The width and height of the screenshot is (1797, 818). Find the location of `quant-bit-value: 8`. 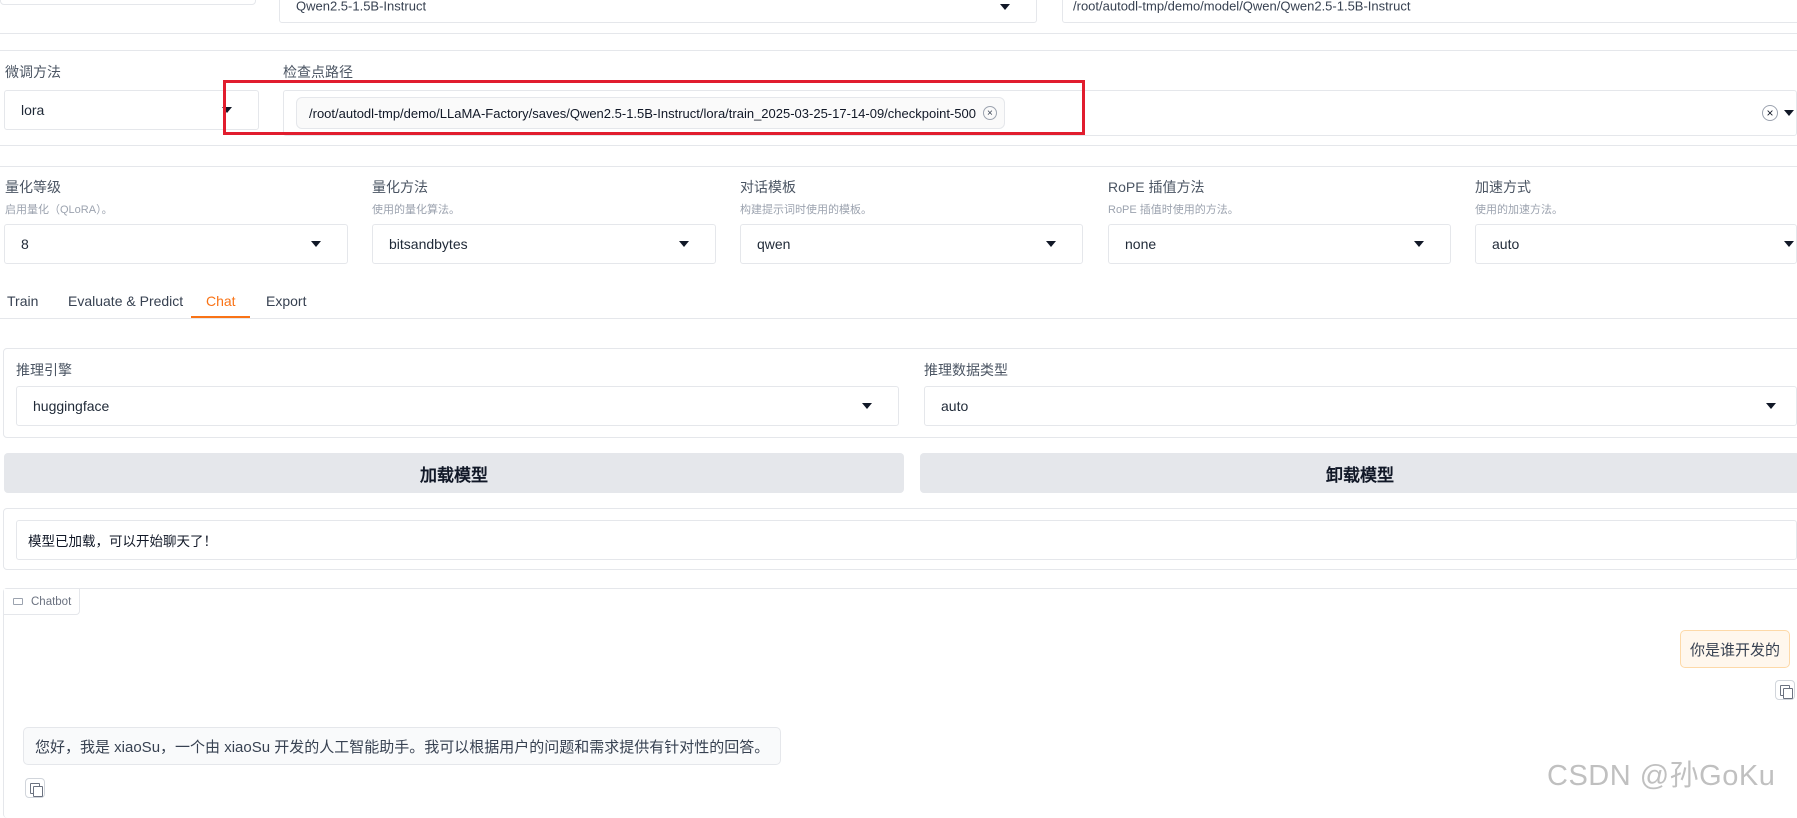

quant-bit-value: 8 is located at coordinates (25, 244).